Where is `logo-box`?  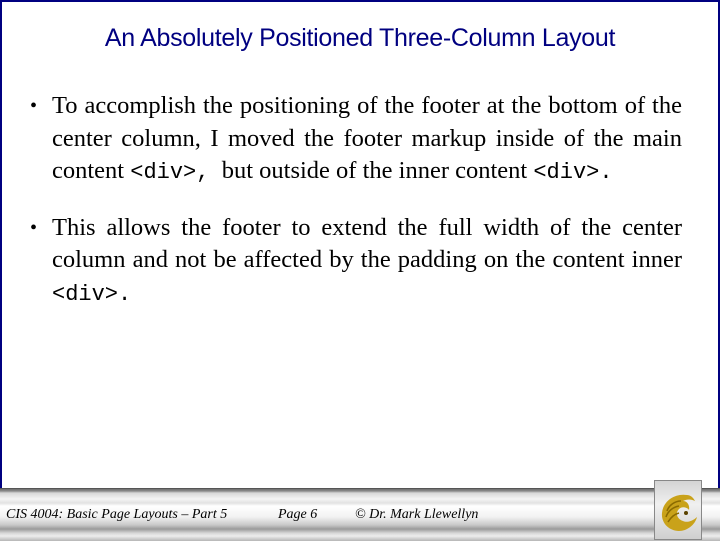
logo-box is located at coordinates (678, 510).